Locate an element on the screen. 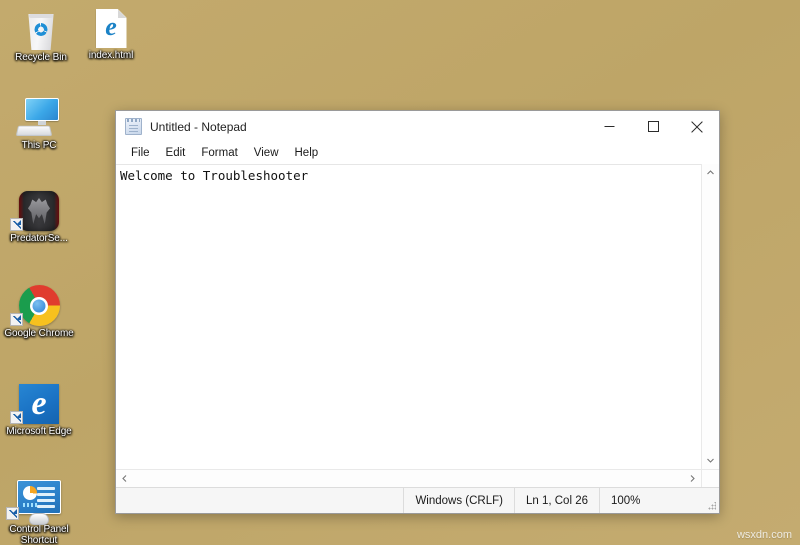  control-panel-icon is located at coordinates (39, 500).